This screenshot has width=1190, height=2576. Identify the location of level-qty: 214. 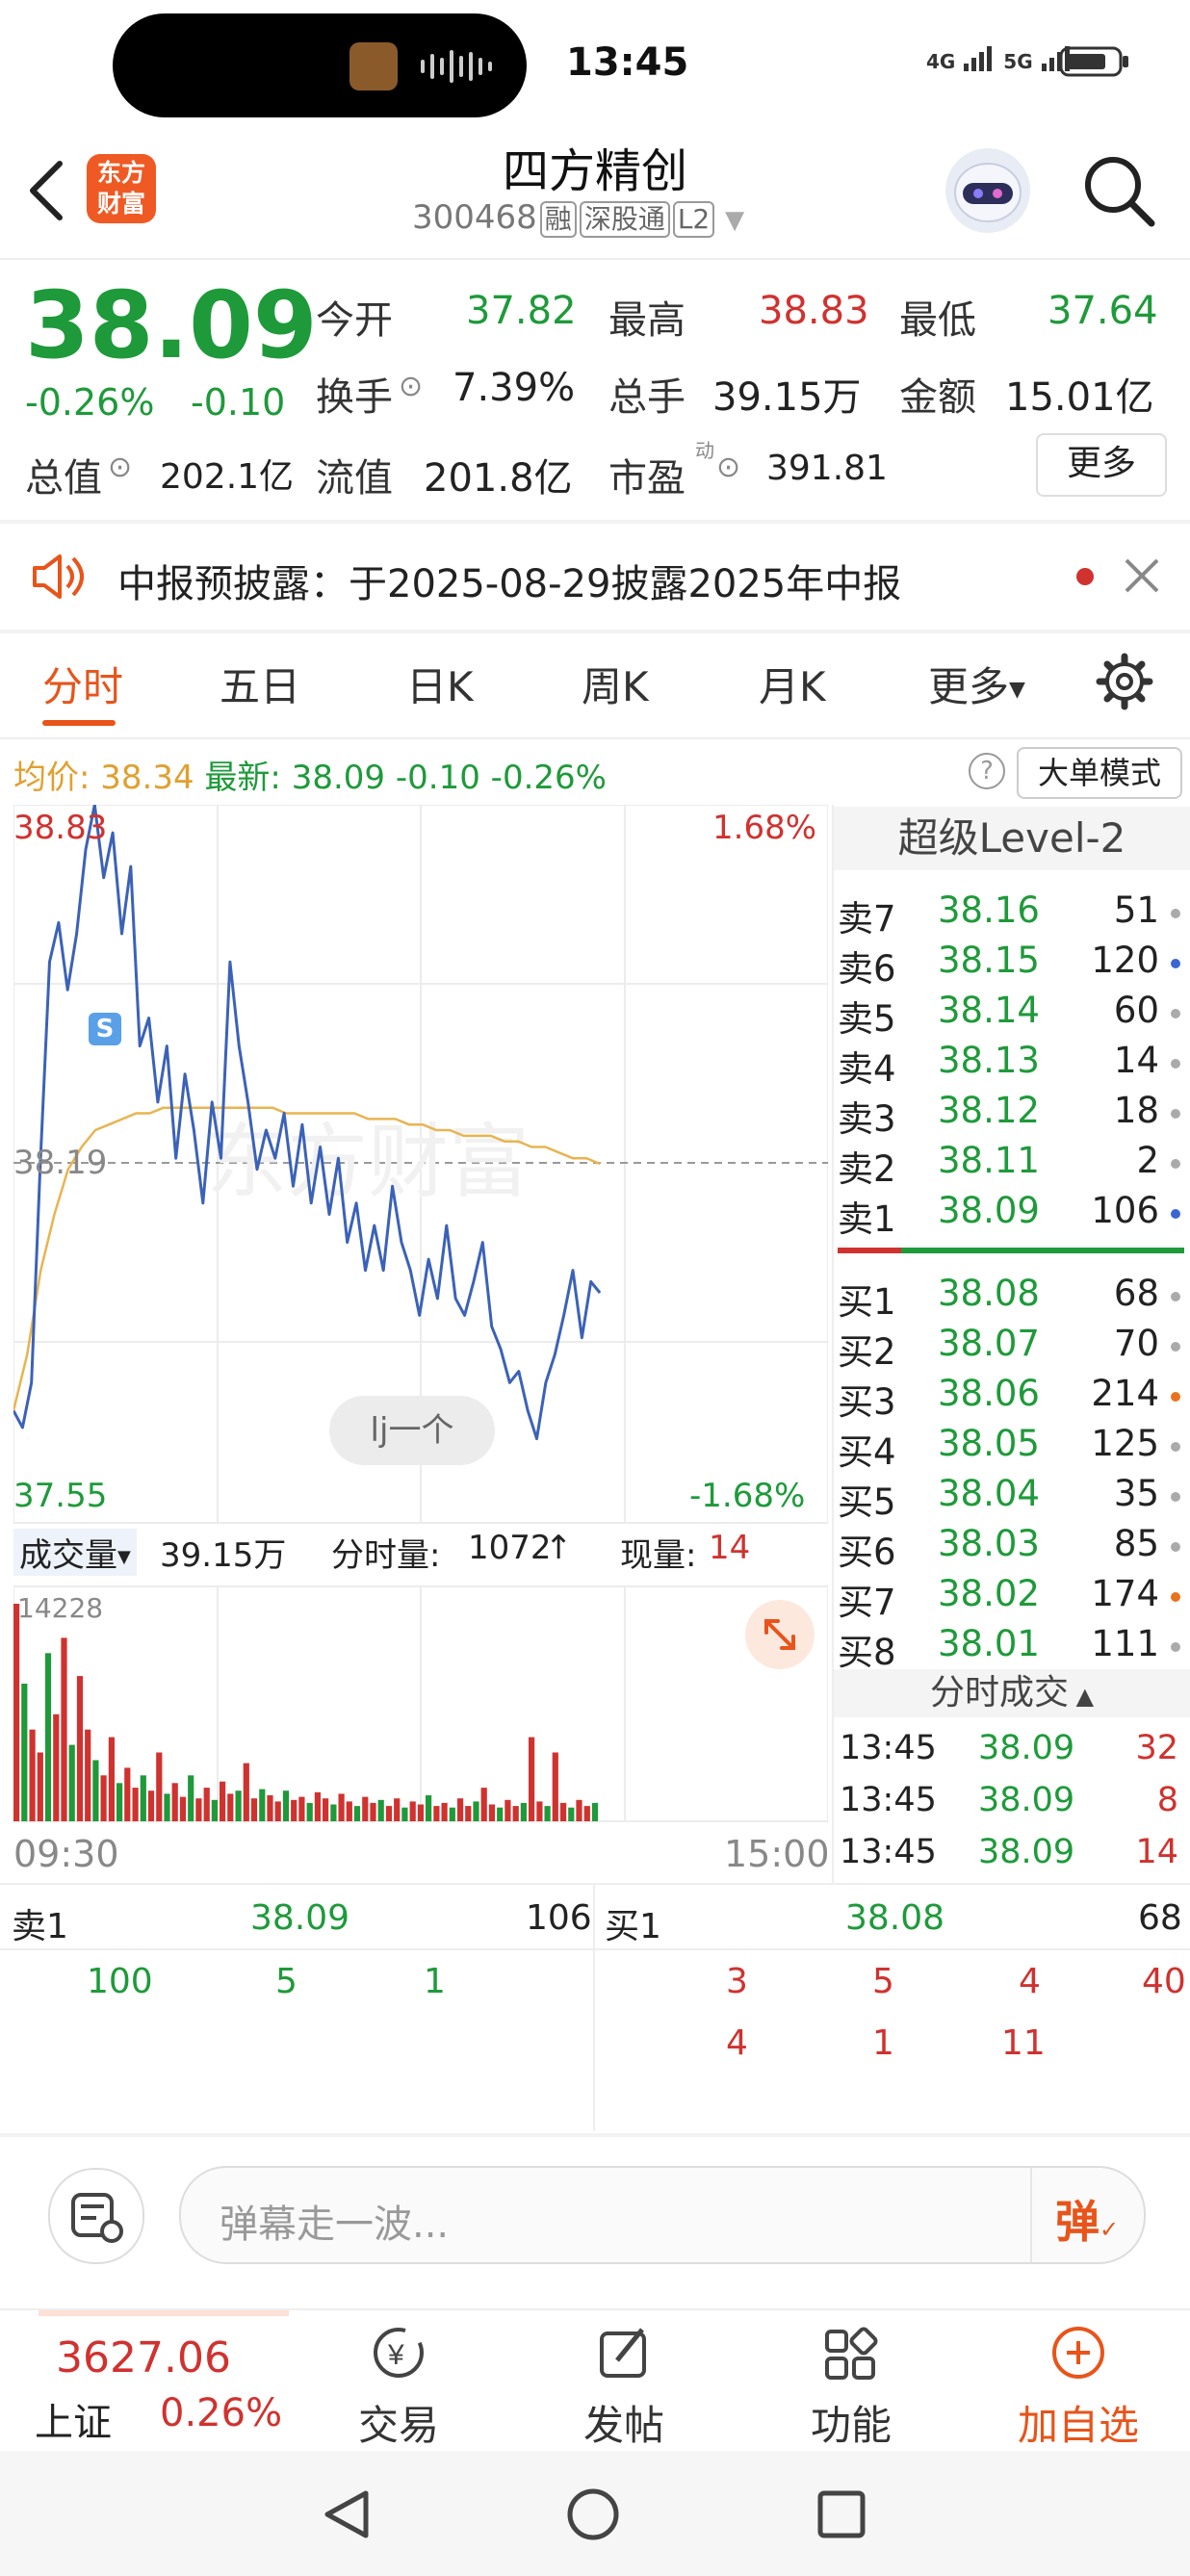
(1125, 1393).